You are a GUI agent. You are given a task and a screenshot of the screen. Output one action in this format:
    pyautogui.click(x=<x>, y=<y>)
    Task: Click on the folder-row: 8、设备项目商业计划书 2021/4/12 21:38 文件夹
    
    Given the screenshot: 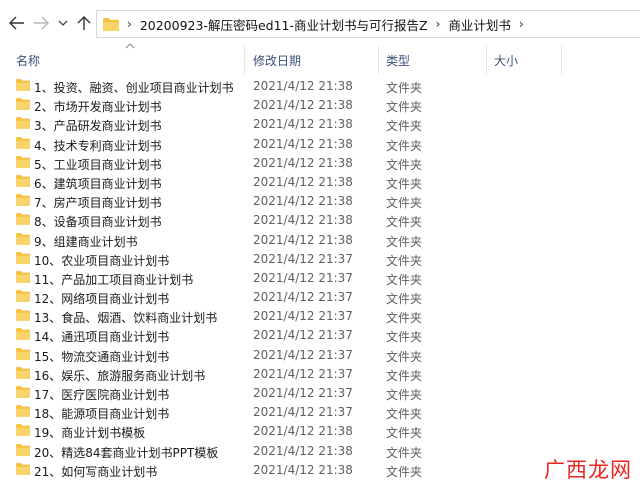 What is the action you would take?
    pyautogui.click(x=320, y=220)
    